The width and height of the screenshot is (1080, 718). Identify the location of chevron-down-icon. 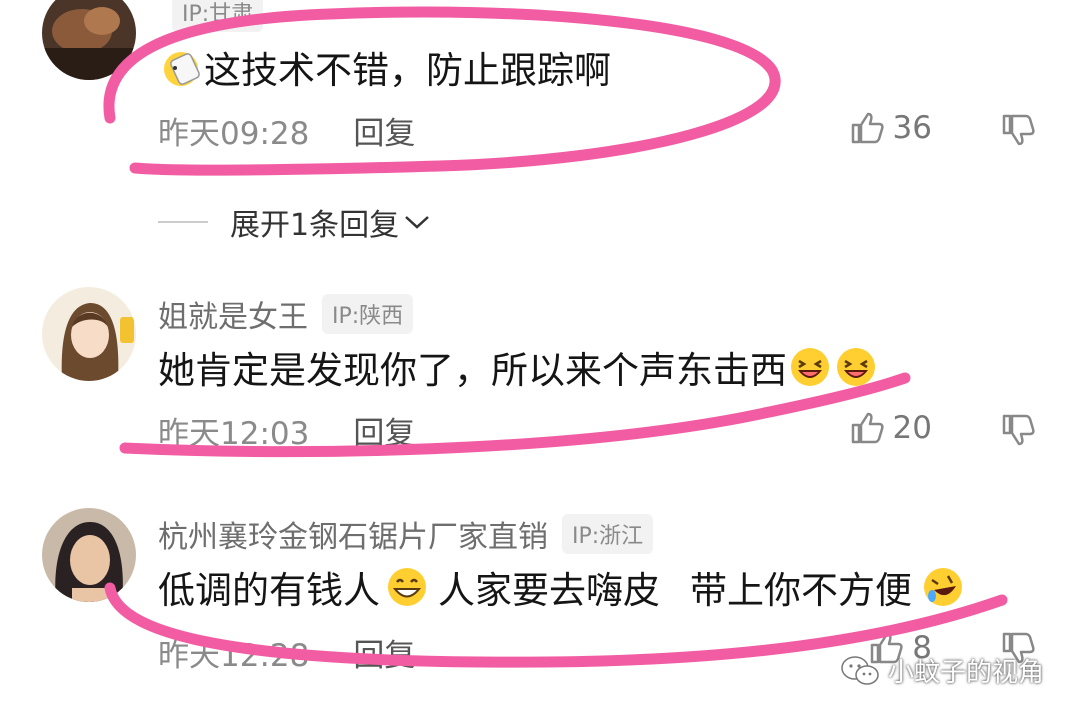
(417, 222).